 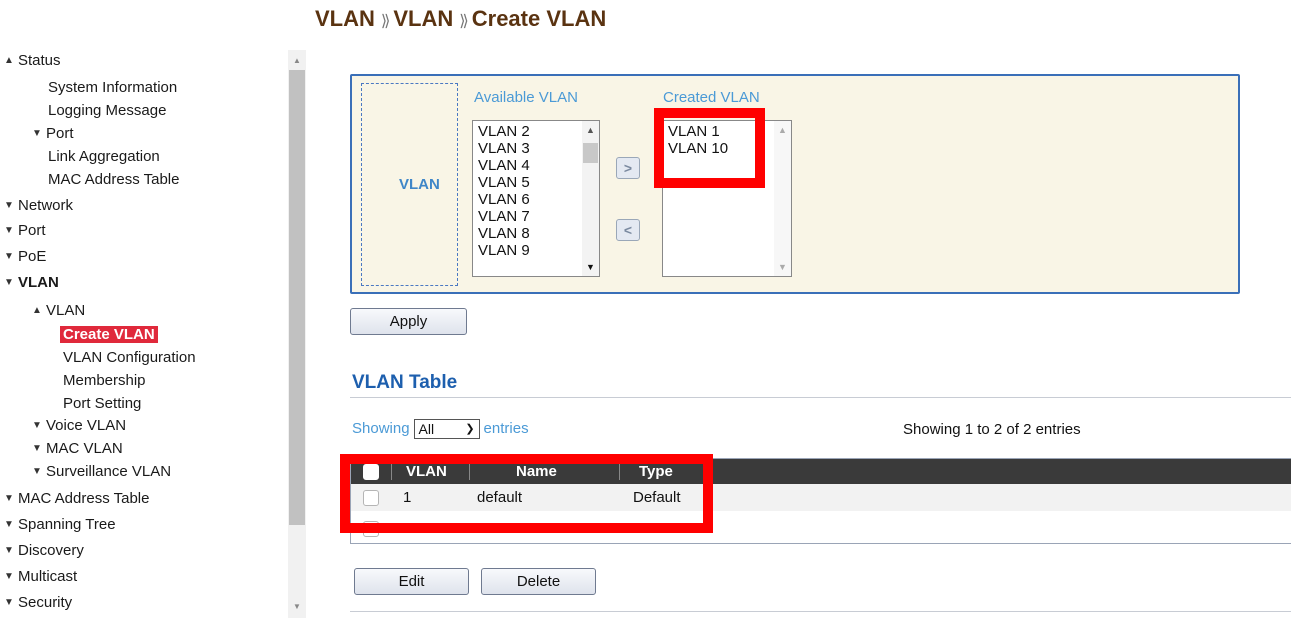 What do you see at coordinates (536, 148) in the screenshot?
I see `vlan-option: VLAN 3` at bounding box center [536, 148].